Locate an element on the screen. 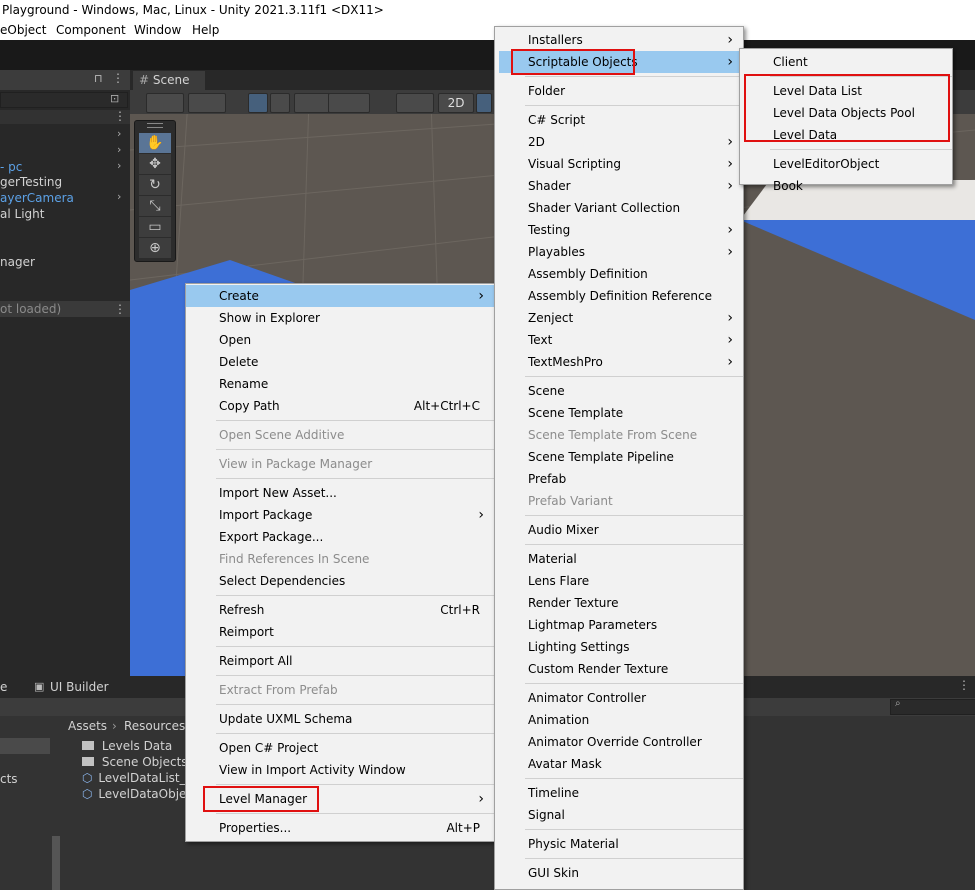  scene-more-icon: ⋮ is located at coordinates (120, 116).